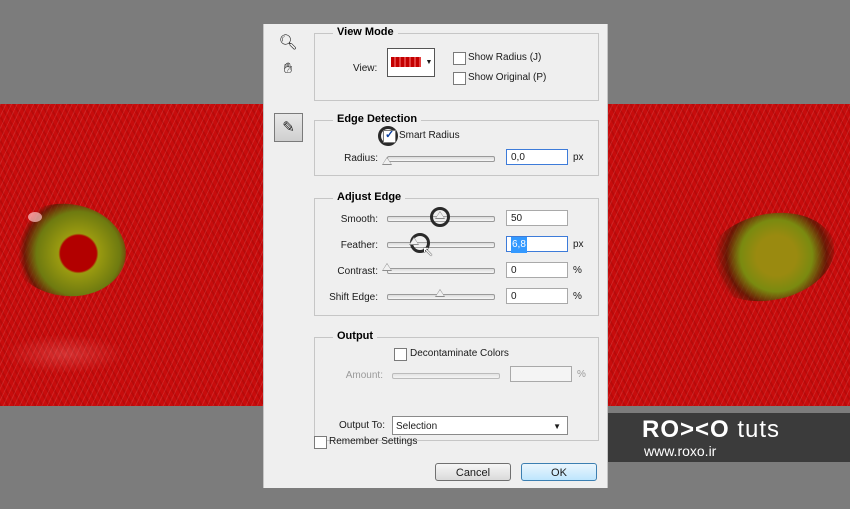 This screenshot has height=509, width=850. Describe the element at coordinates (365, 68) in the screenshot. I see `view-label: View:` at that location.